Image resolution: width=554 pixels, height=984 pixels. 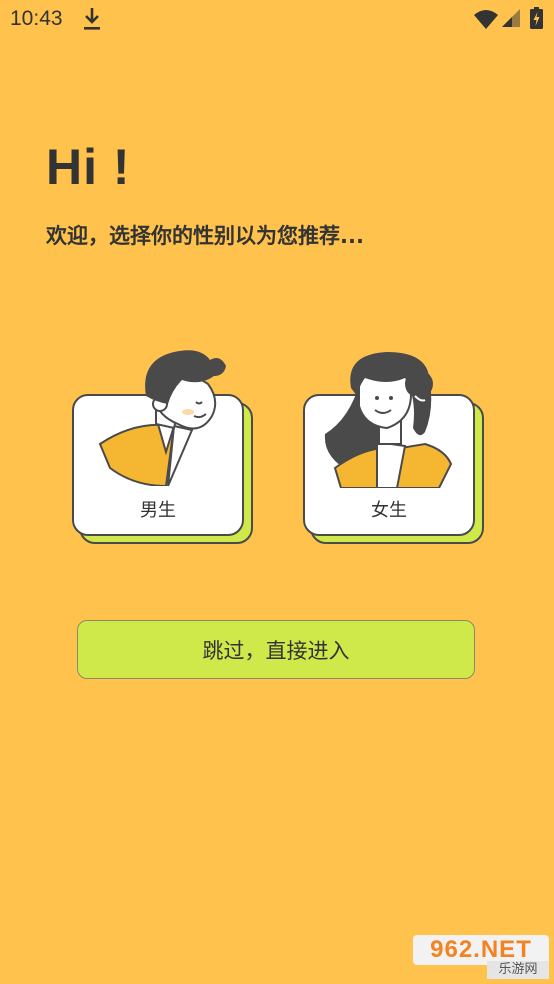 I want to click on greeting-title: Hi !, so click(x=88, y=167).